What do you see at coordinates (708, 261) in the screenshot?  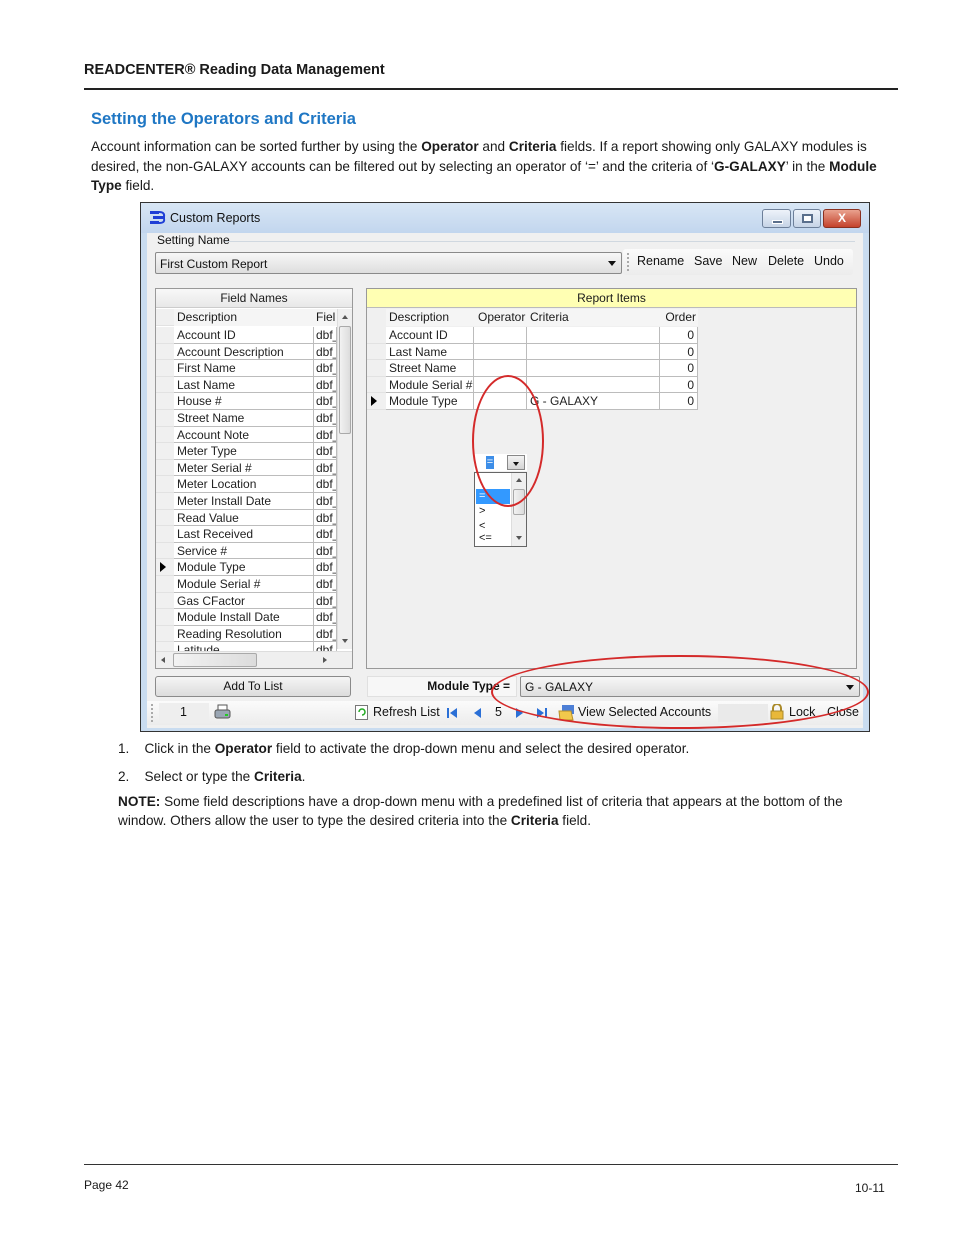 I see `save-button: Save` at bounding box center [708, 261].